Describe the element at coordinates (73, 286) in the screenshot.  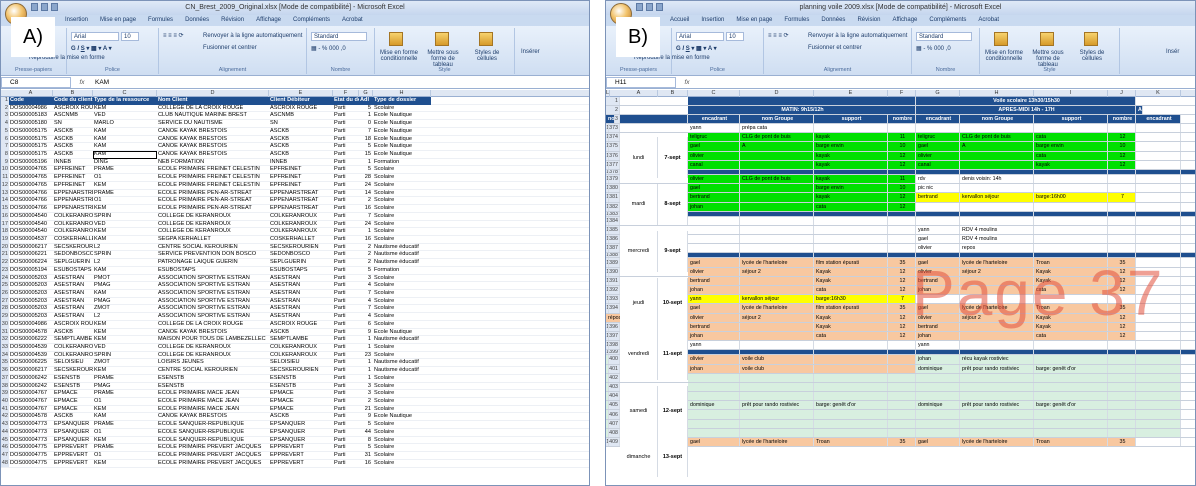
I see `cell: ASESTRAN` at that location.